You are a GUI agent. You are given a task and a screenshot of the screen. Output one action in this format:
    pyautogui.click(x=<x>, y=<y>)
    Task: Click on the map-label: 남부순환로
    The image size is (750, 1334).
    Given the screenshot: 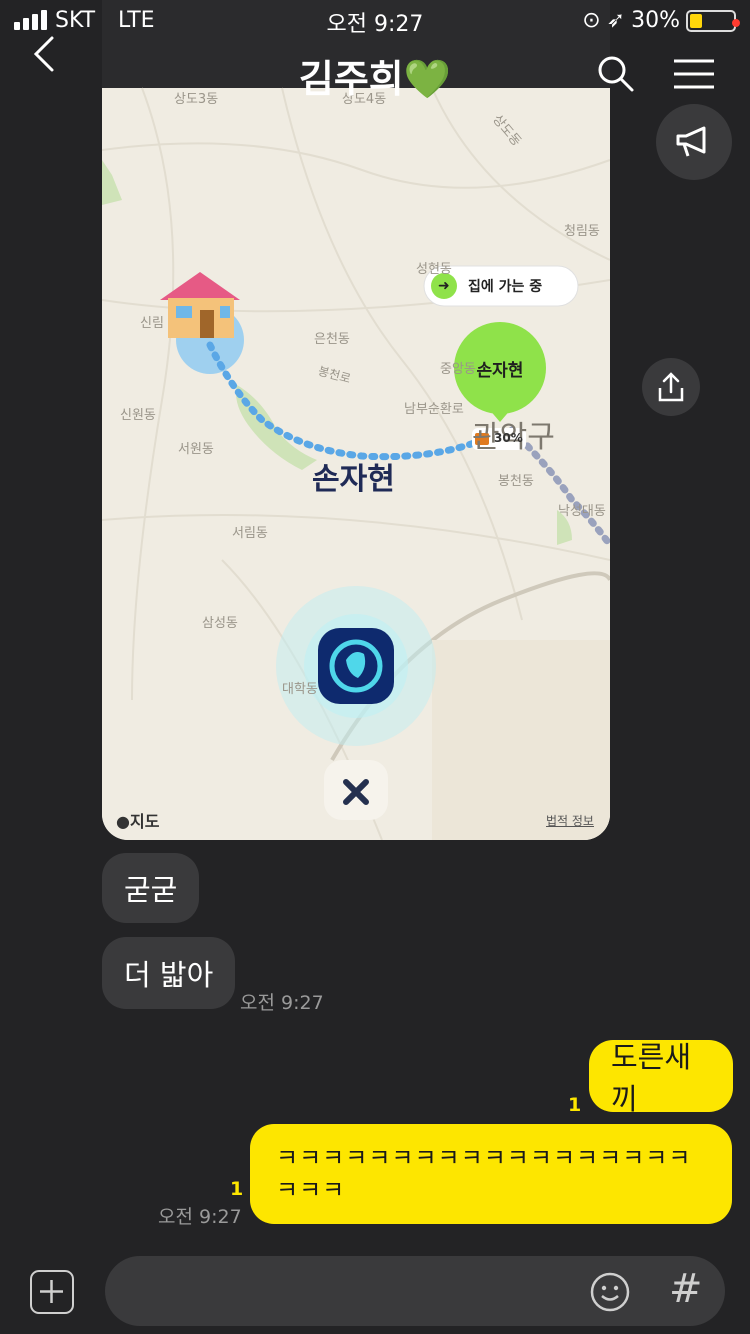 What is the action you would take?
    pyautogui.click(x=434, y=409)
    